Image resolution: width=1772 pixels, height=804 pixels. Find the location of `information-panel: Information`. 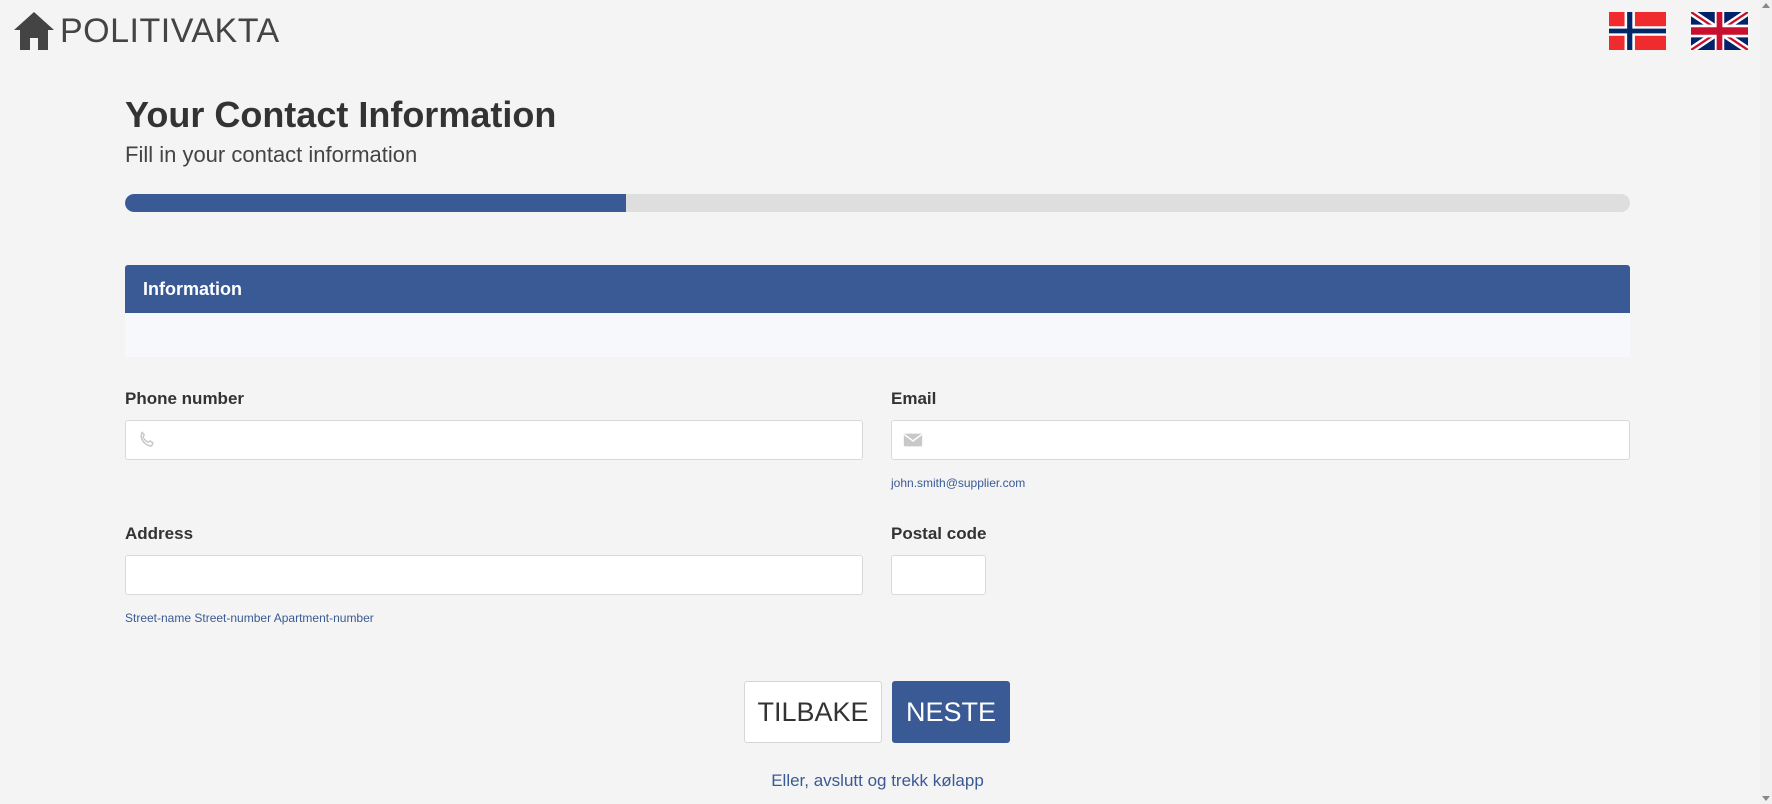

information-panel: Information is located at coordinates (877, 311).